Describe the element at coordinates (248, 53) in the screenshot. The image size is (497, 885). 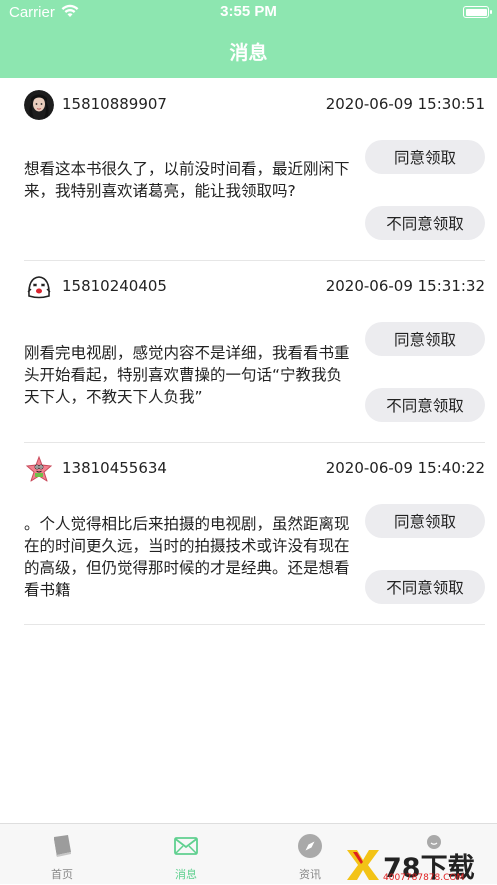
I see `page-title: 消息` at that location.